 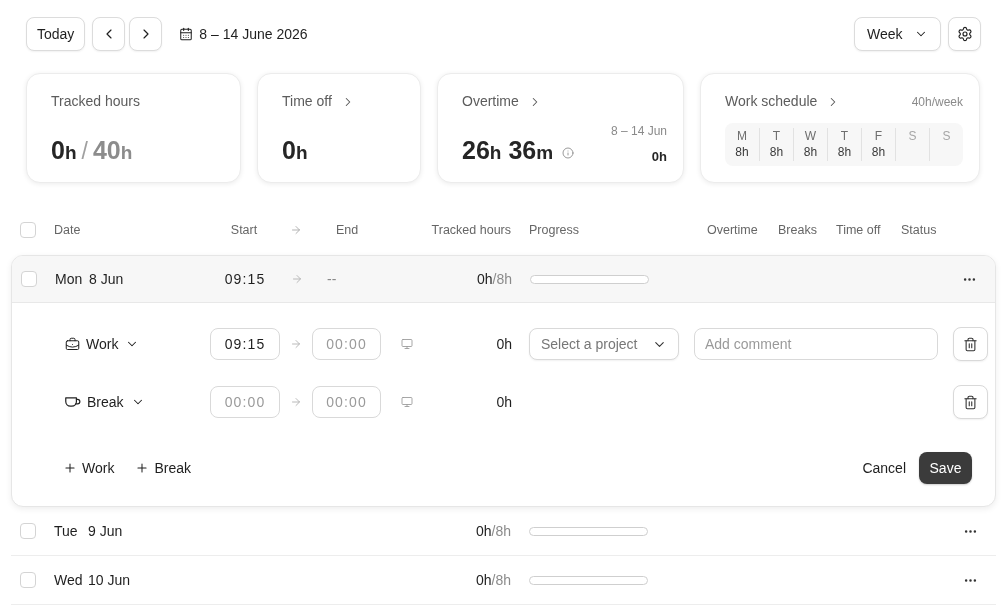 I want to click on weekly-hours-label: 40h/week, so click(x=937, y=102).